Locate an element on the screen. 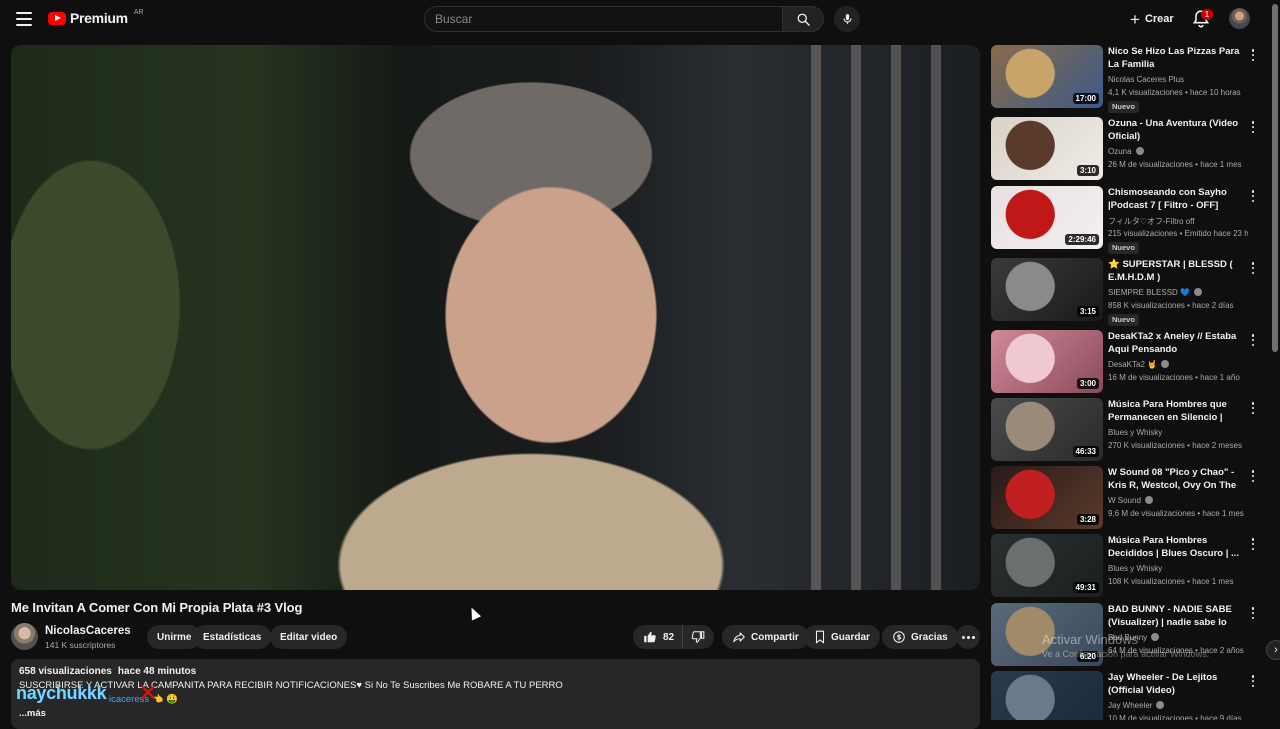 This screenshot has height=729, width=1280. recommendation-channel: Bad Bunny is located at coordinates (1134, 637).